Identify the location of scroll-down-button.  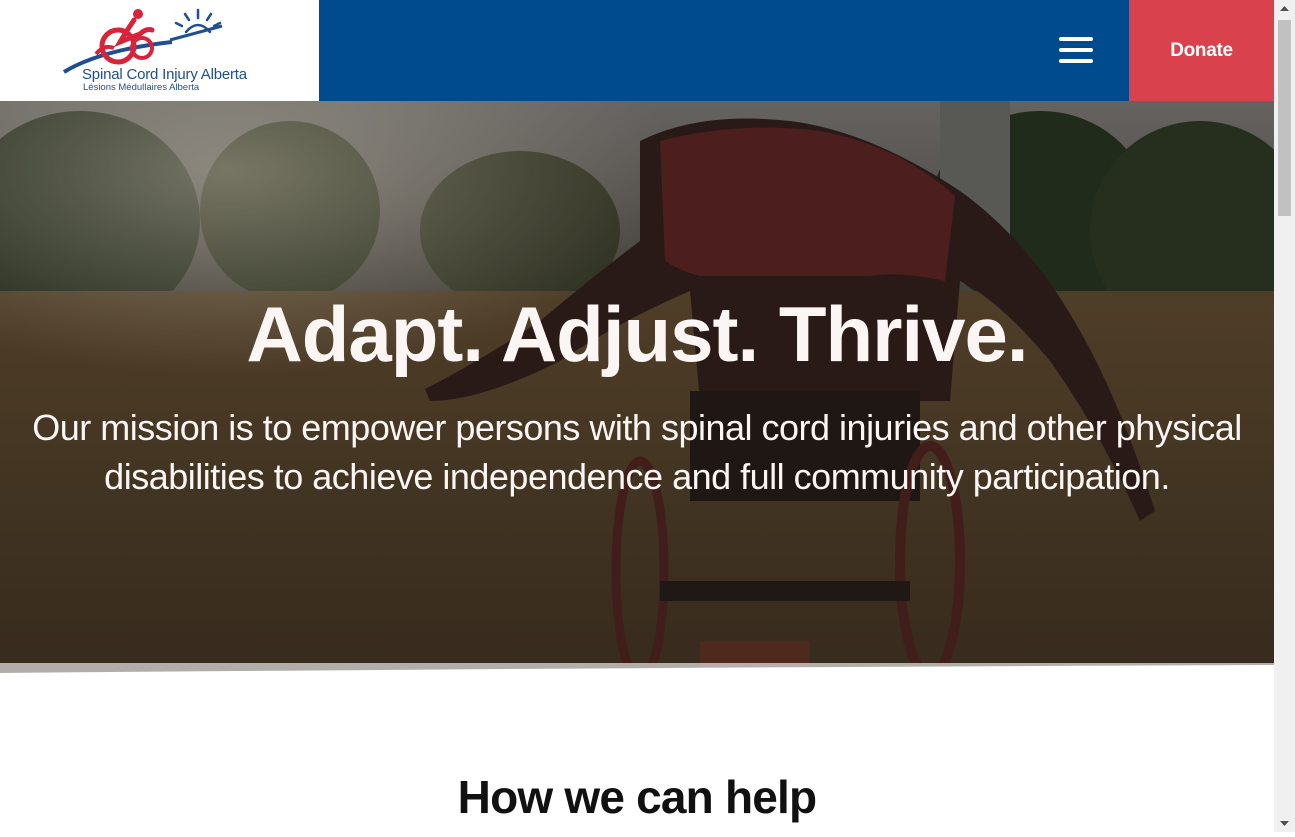
(1284, 823).